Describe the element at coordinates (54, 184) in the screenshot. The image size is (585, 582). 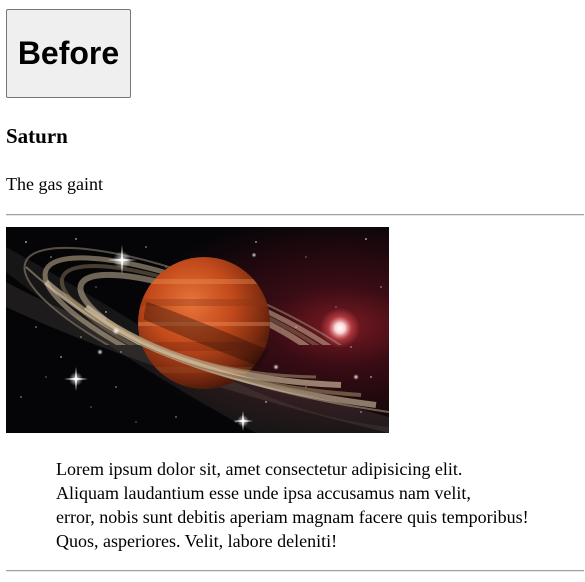
I see `page-subtitle: The gas gaint` at that location.